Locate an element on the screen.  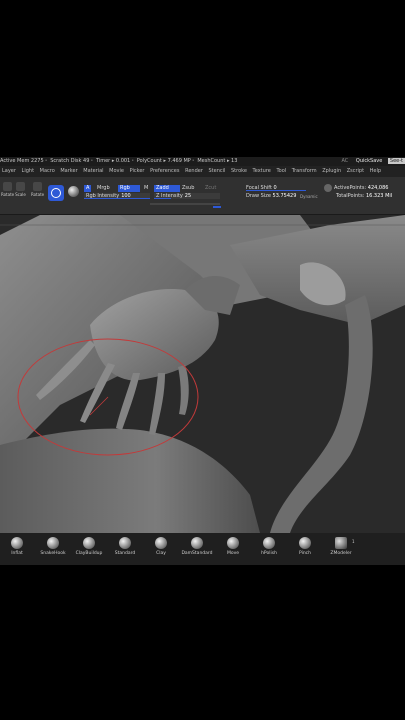
menu-material: Material is located at coordinates (93, 171).